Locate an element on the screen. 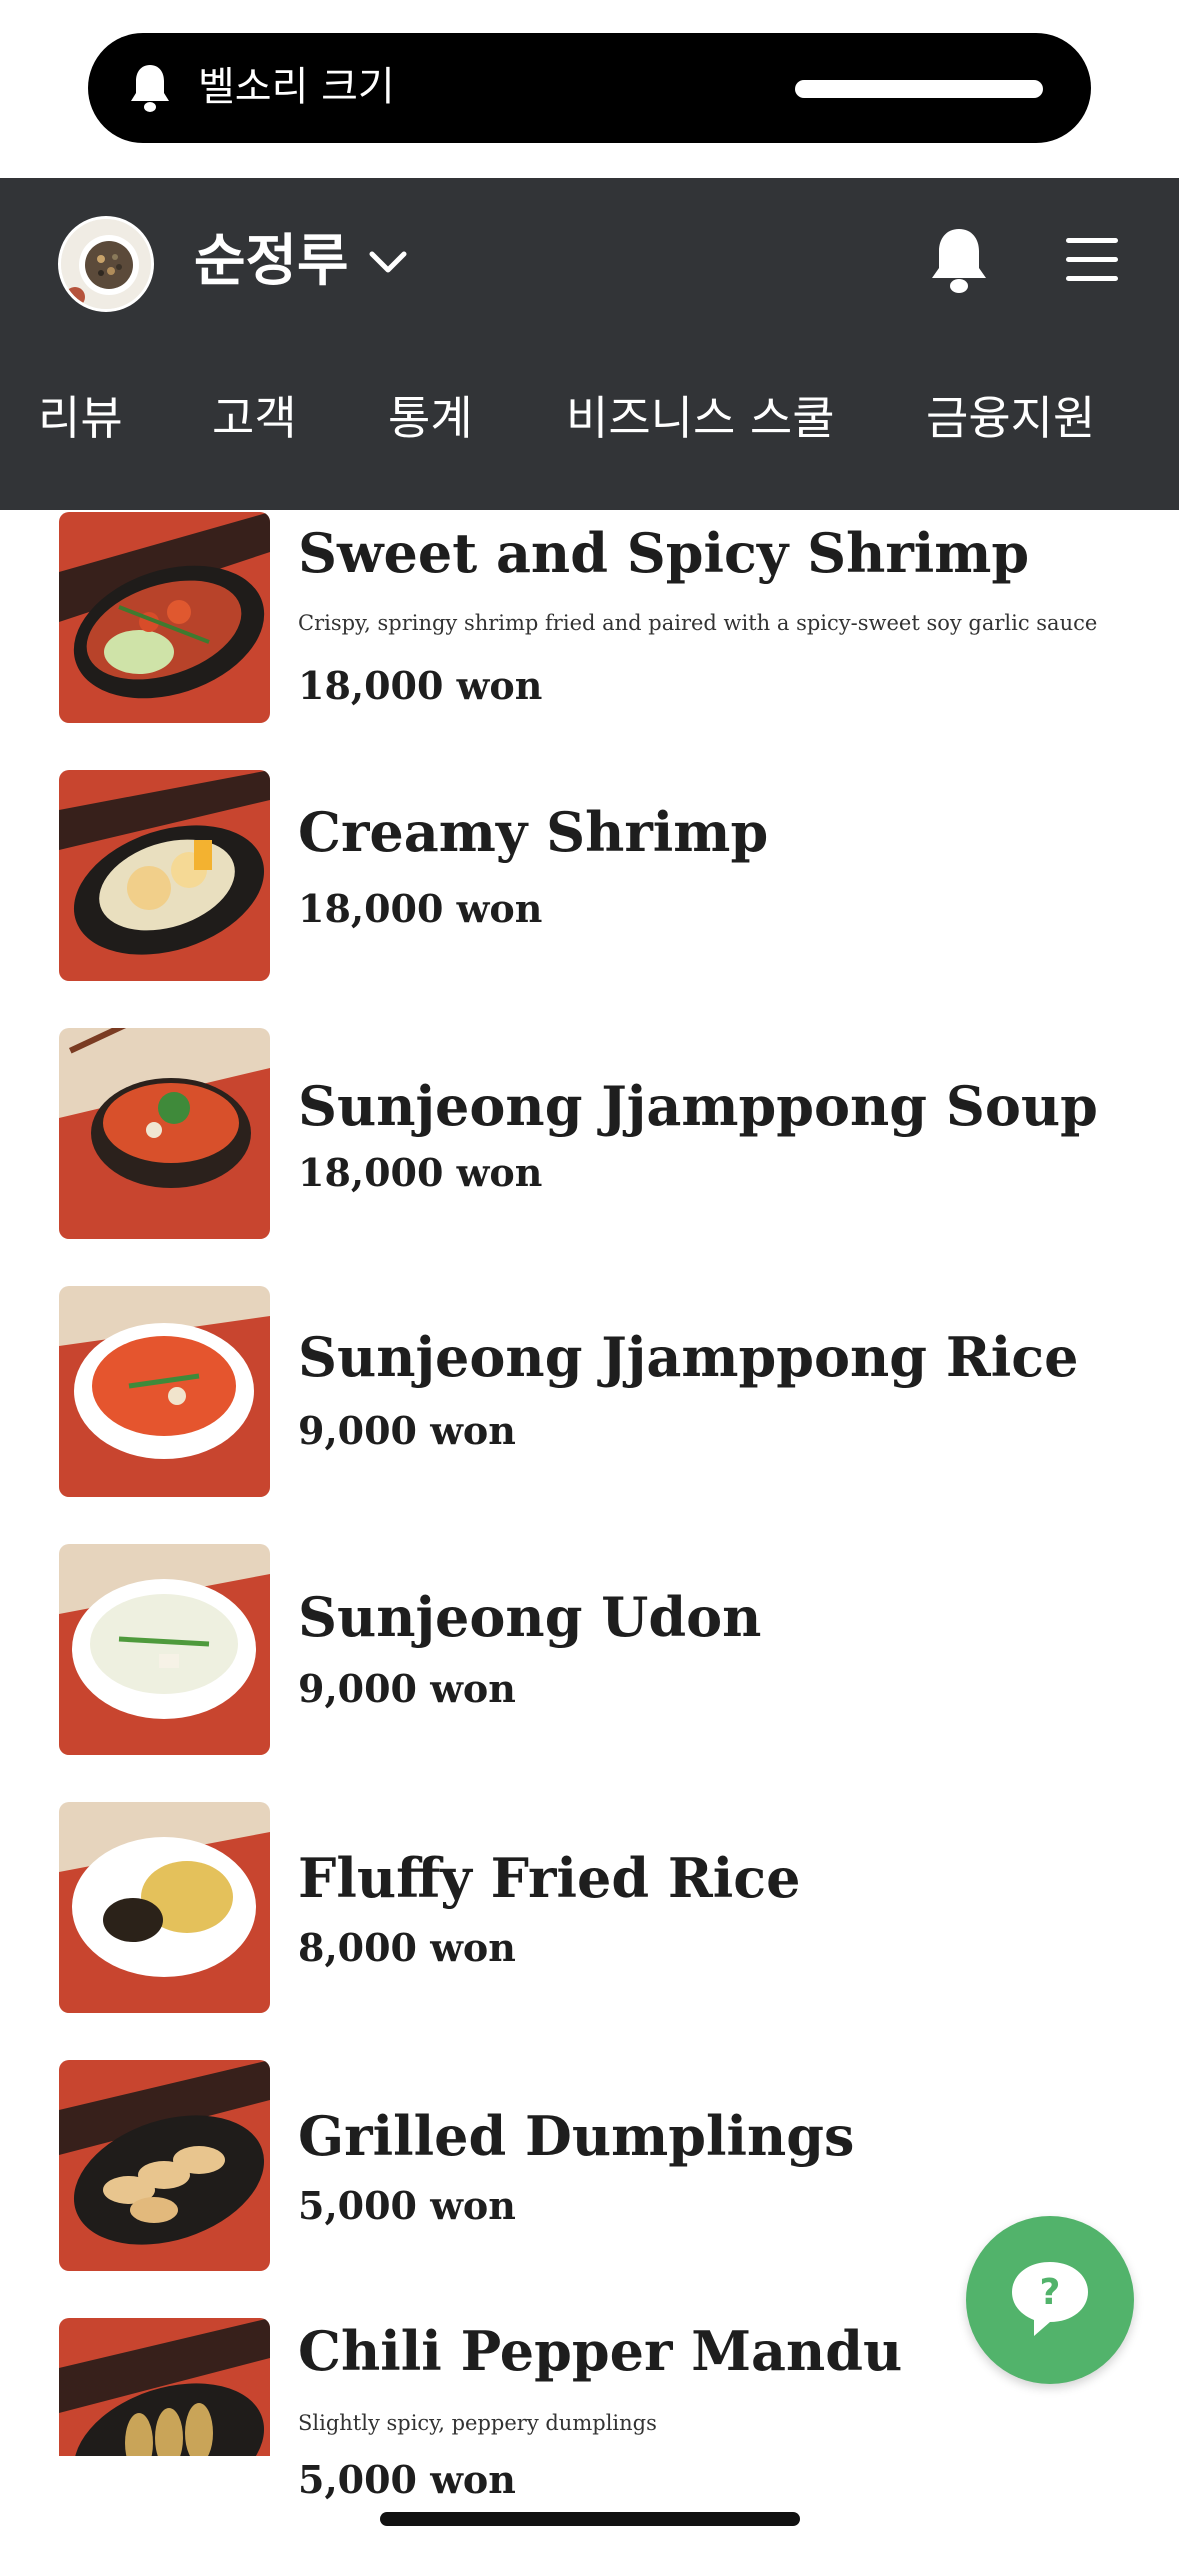 This screenshot has height=2556, width=1179. menu-item-name: Creamy Shrimp is located at coordinates (533, 832).